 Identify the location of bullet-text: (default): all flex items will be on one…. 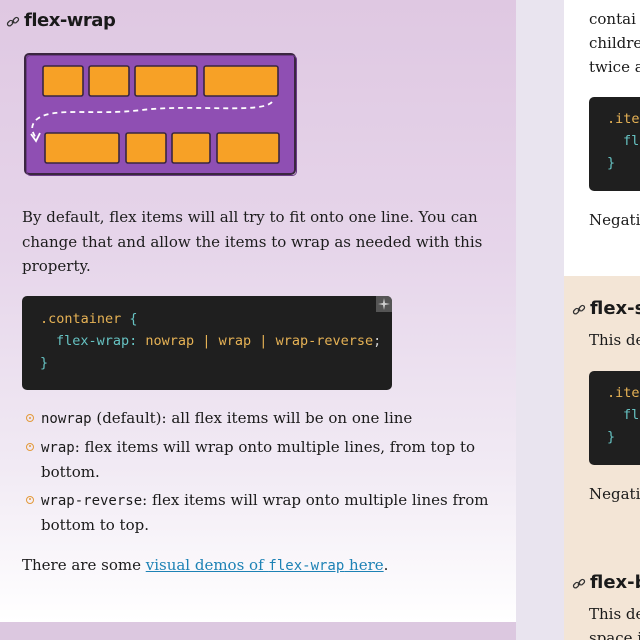
(252, 418).